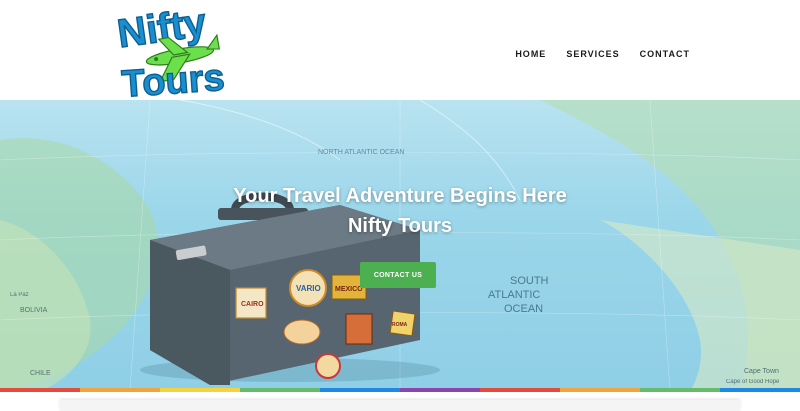 This screenshot has width=800, height=411. What do you see at coordinates (592, 54) in the screenshot?
I see `nav-item-services: SERVICES` at bounding box center [592, 54].